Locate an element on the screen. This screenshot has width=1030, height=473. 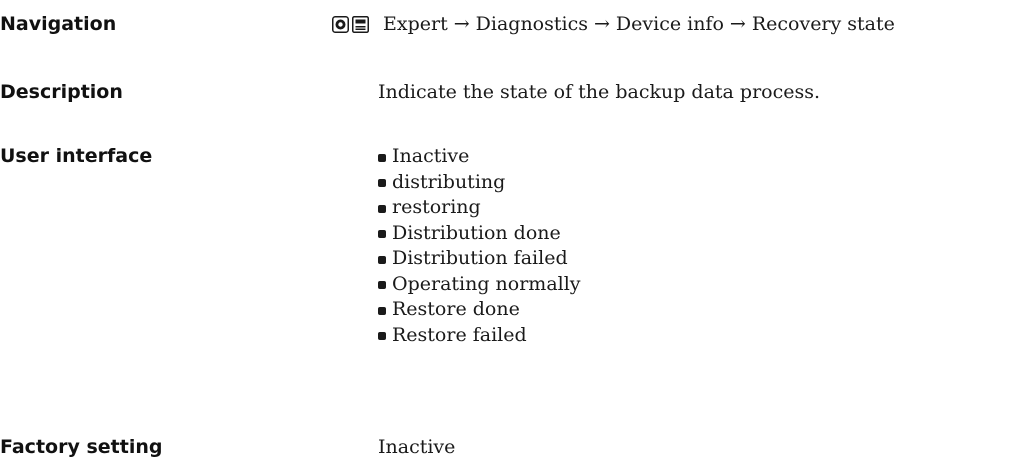
description-label: Description is located at coordinates (61, 92).